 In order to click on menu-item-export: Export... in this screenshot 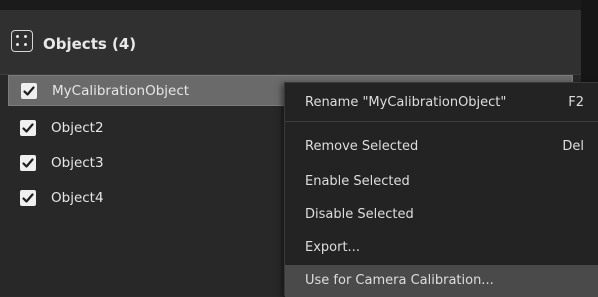, I will do `click(441, 248)`.